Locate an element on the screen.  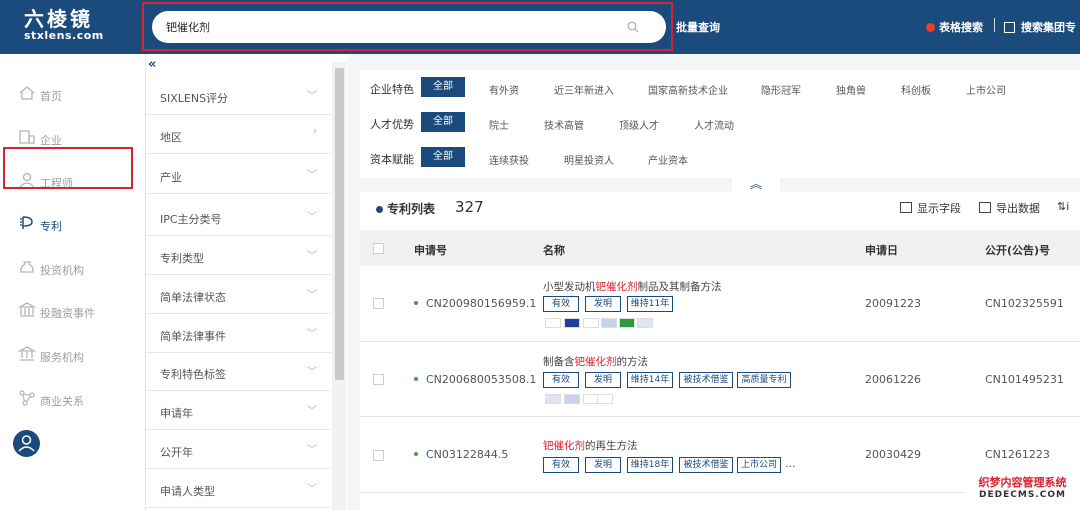
group-search-checkbox is located at coordinates (1009, 27).